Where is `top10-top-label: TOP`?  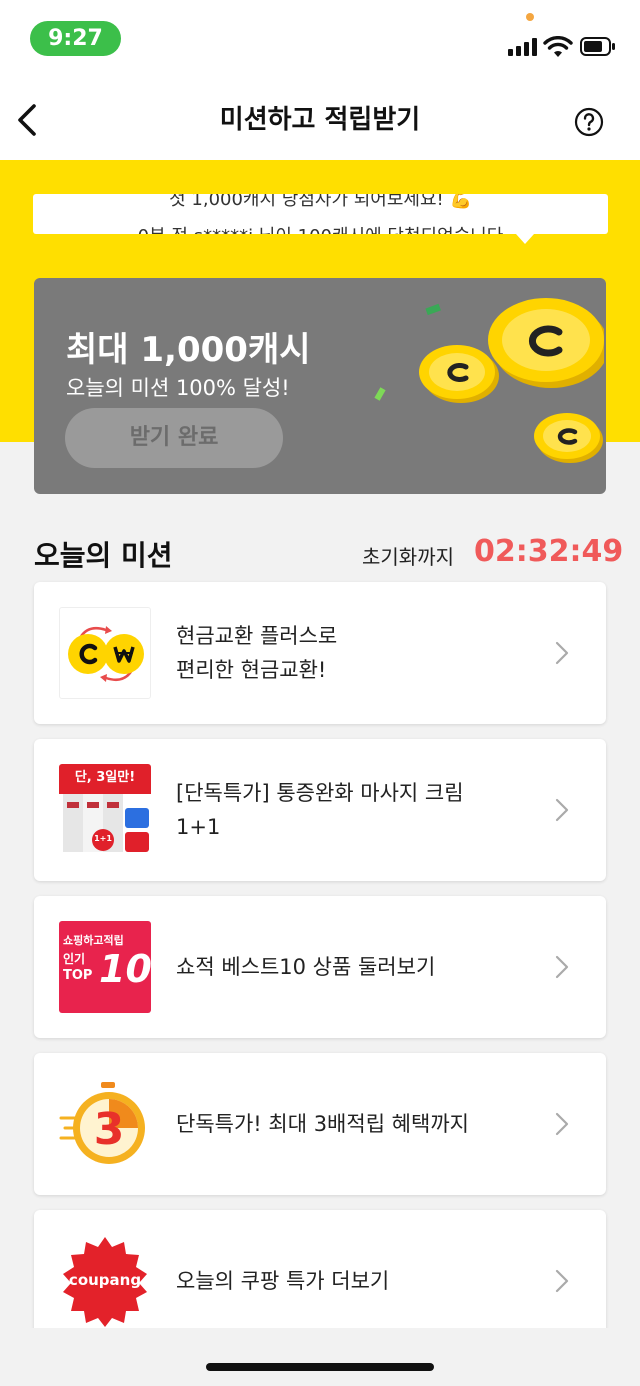 top10-top-label: TOP is located at coordinates (78, 975).